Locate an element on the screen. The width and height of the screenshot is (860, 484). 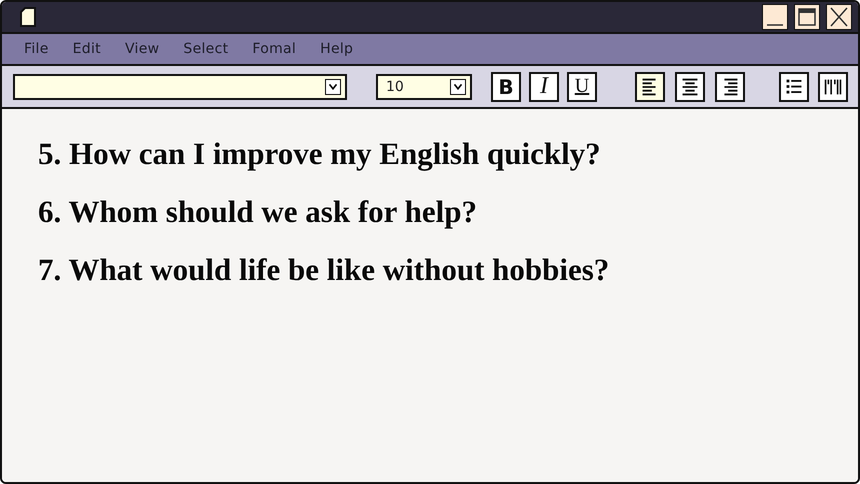
menu-item: Help is located at coordinates (337, 49).